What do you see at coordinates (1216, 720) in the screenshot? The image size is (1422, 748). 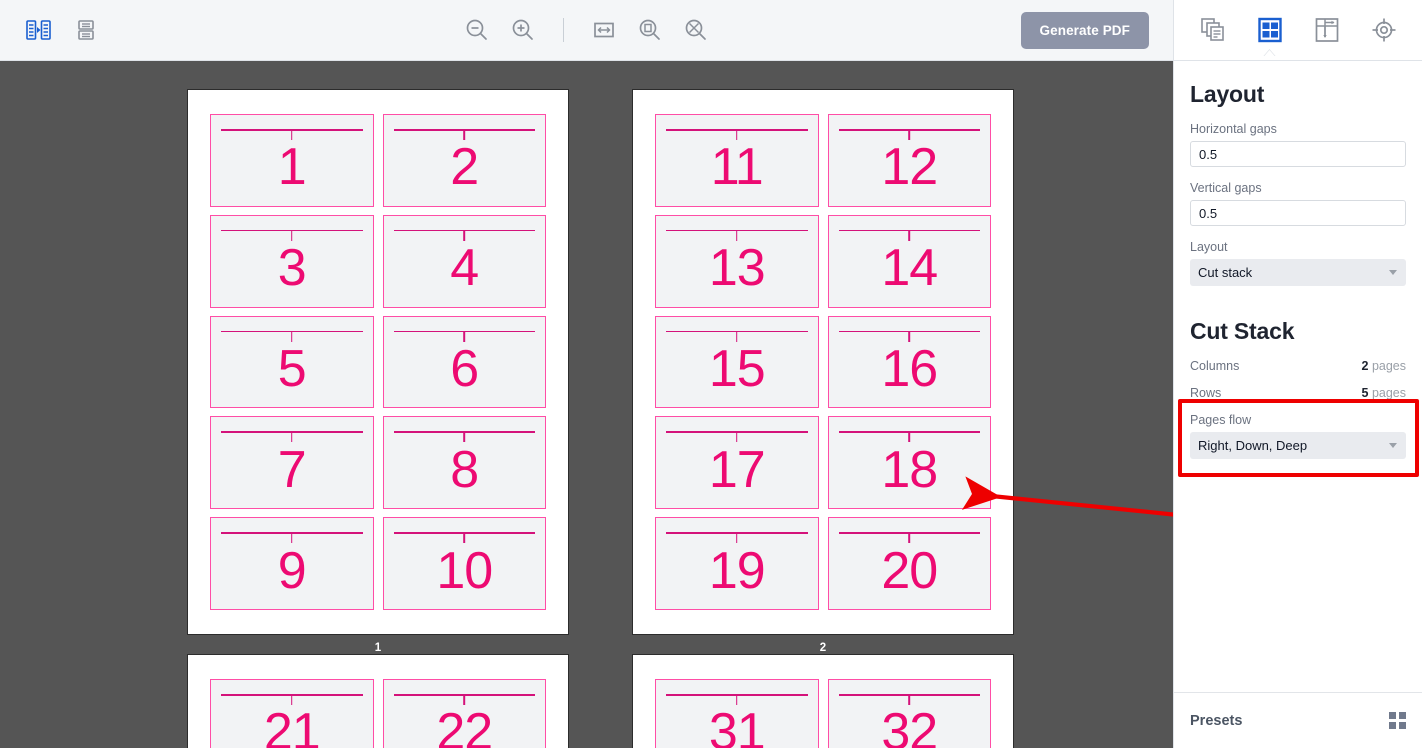 I see `presets-label: Presets` at bounding box center [1216, 720].